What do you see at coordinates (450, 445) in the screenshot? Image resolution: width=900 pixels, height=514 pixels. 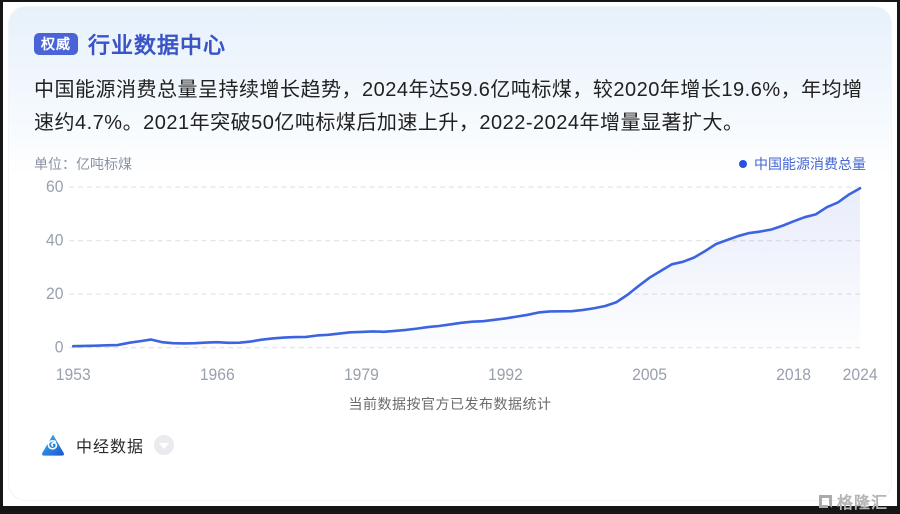 I see `source-row: 中经数据` at bounding box center [450, 445].